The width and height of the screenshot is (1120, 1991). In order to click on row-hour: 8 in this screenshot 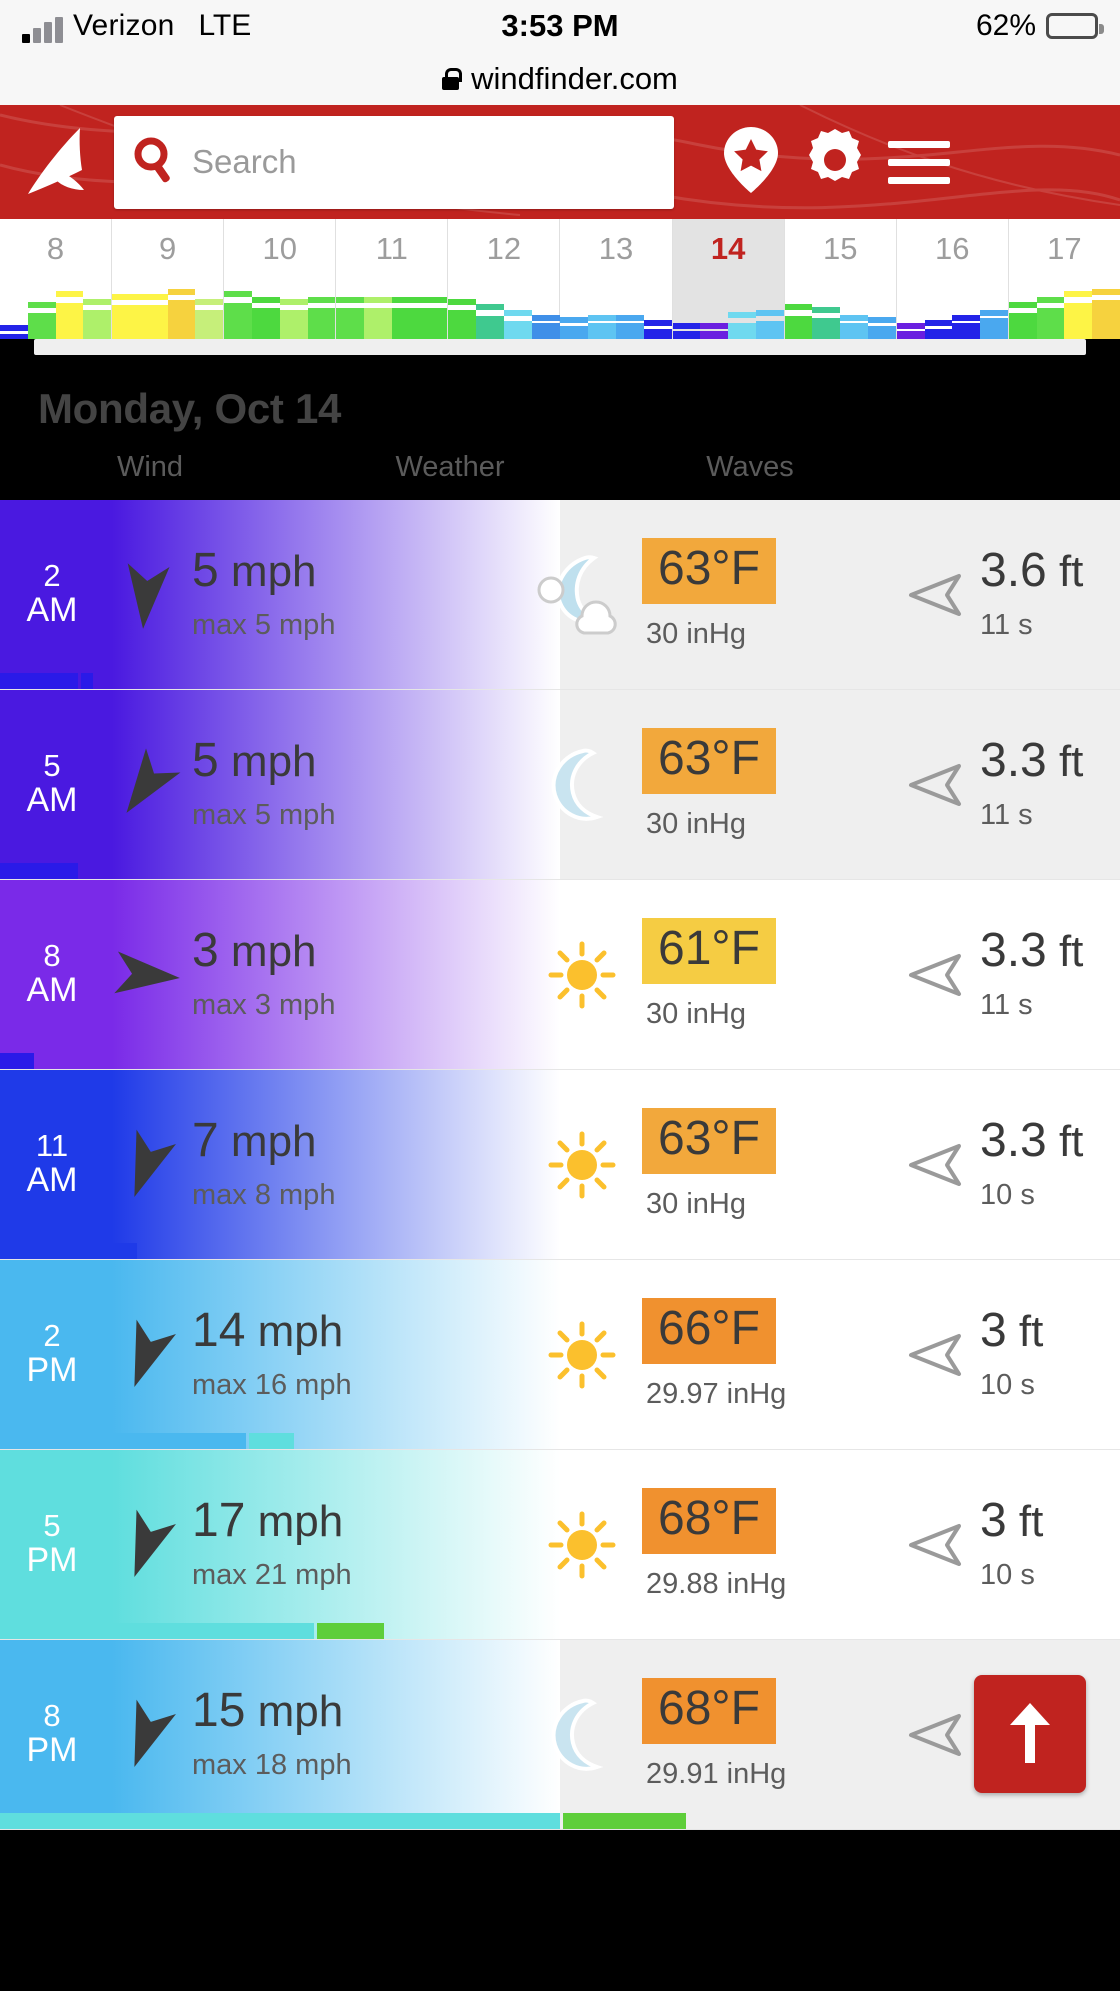, I will do `click(52, 956)`.